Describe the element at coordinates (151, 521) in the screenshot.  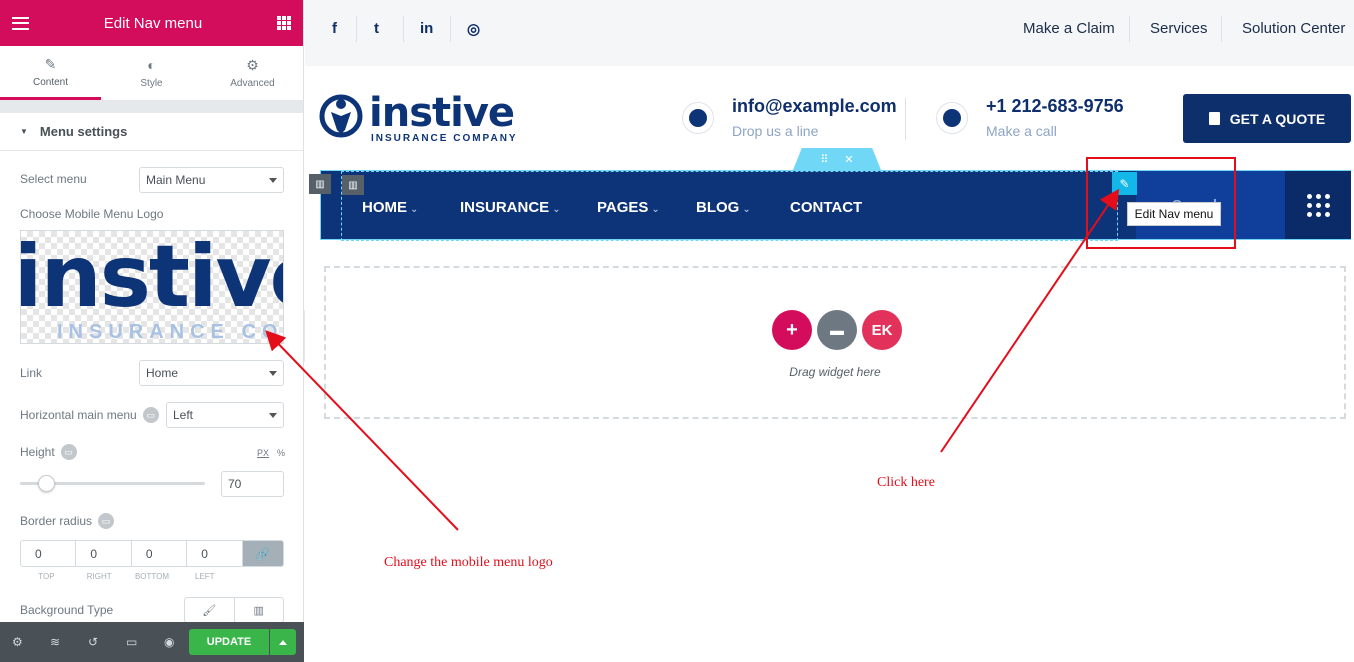
I see `border-radius-row: Border radius ▭` at that location.